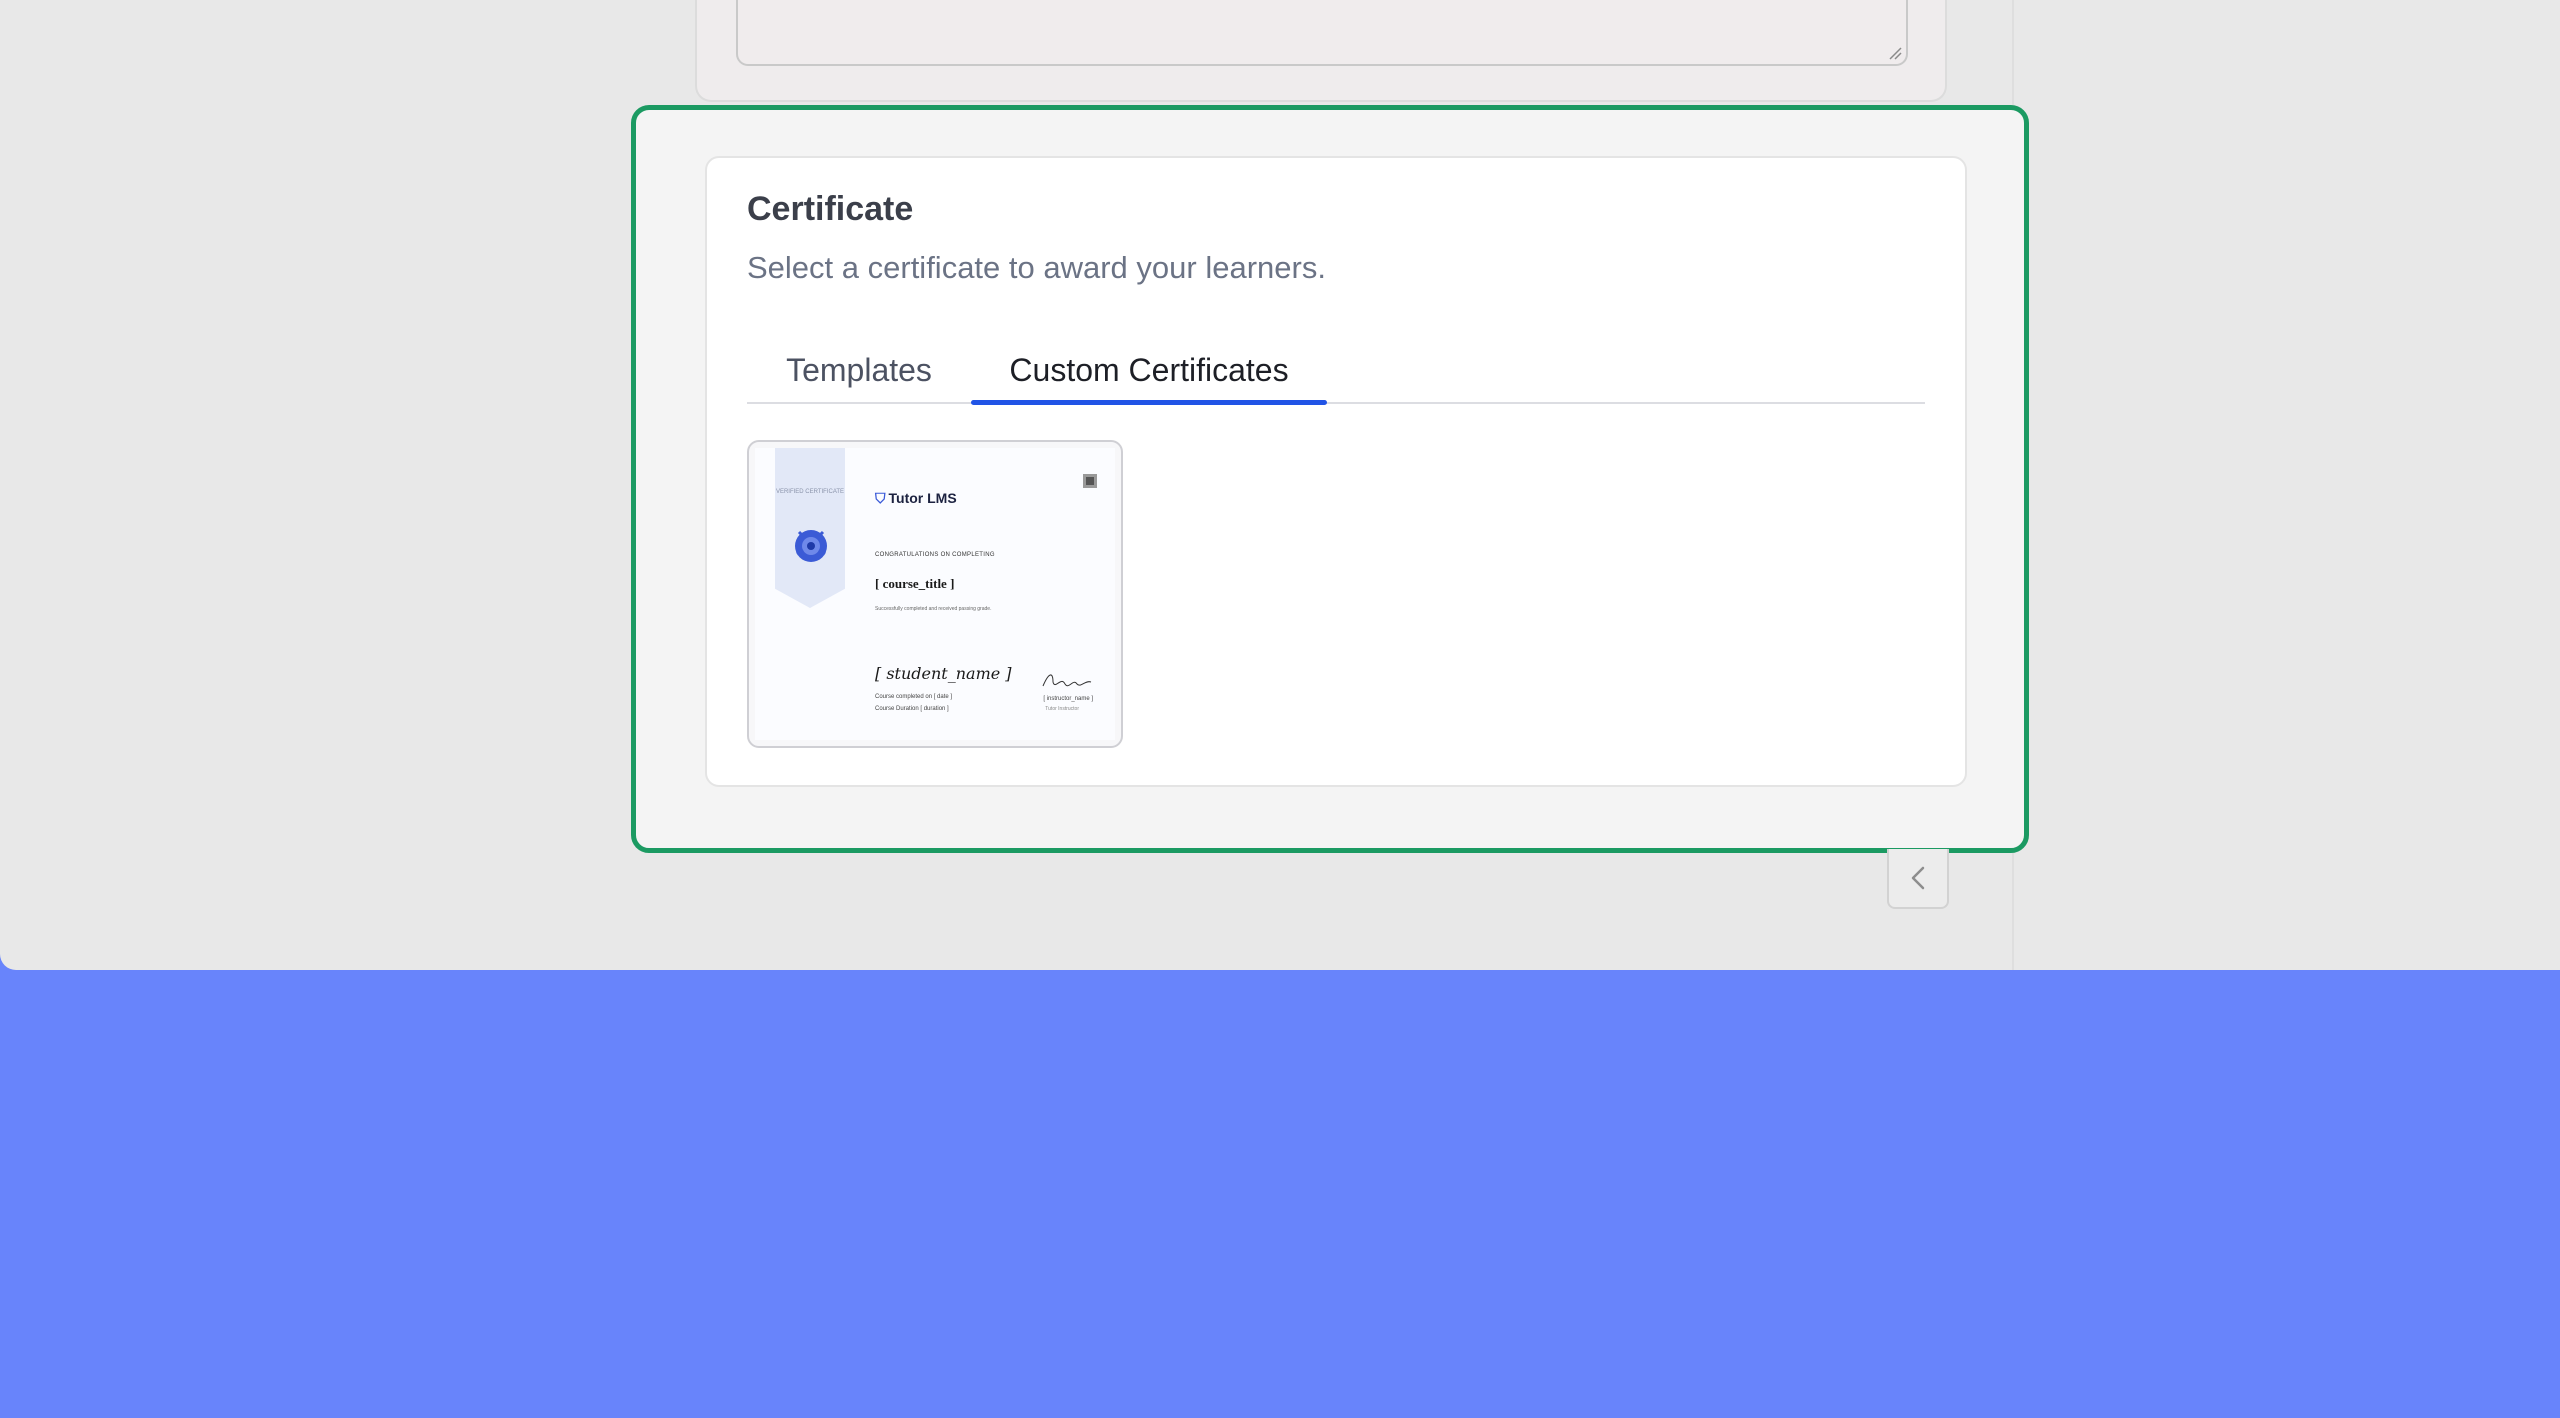  What do you see at coordinates (1895, 53) in the screenshot?
I see `resize-grip-icon` at bounding box center [1895, 53].